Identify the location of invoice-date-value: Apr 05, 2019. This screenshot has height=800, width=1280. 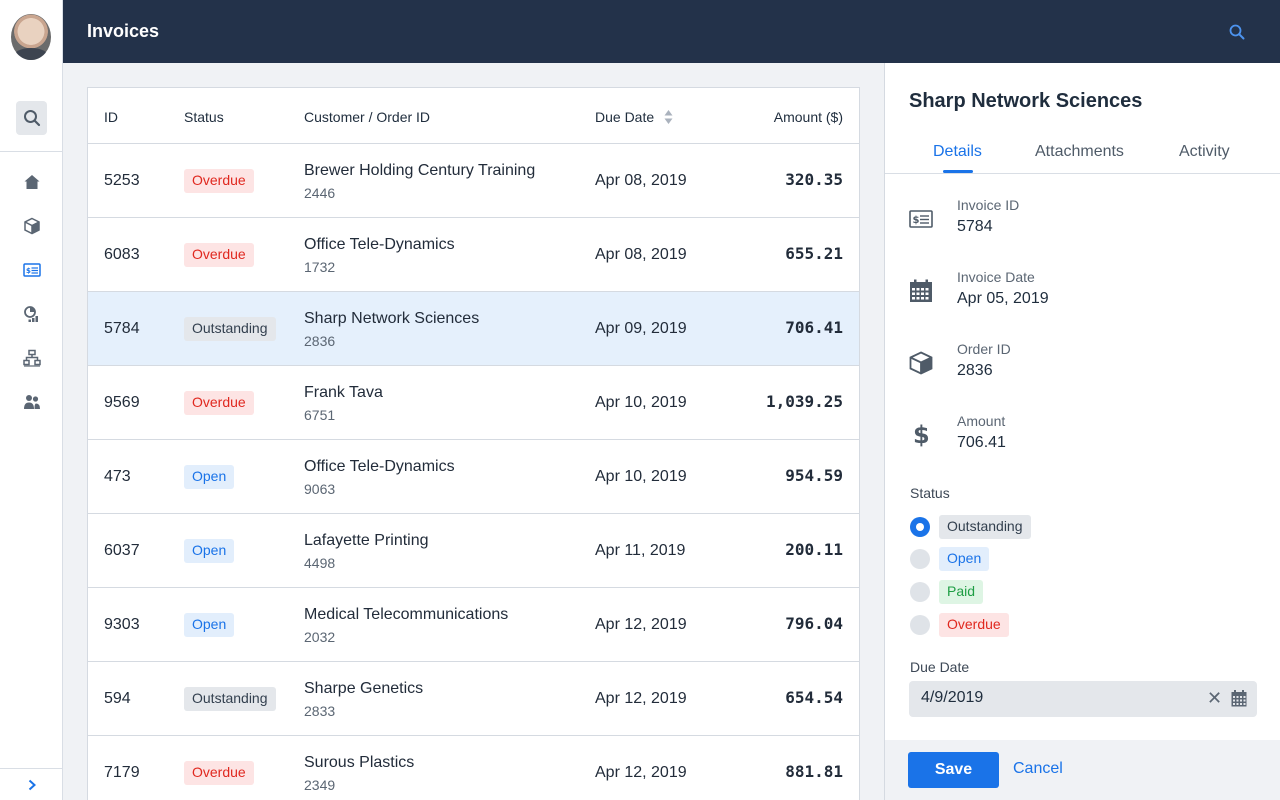
(1003, 298).